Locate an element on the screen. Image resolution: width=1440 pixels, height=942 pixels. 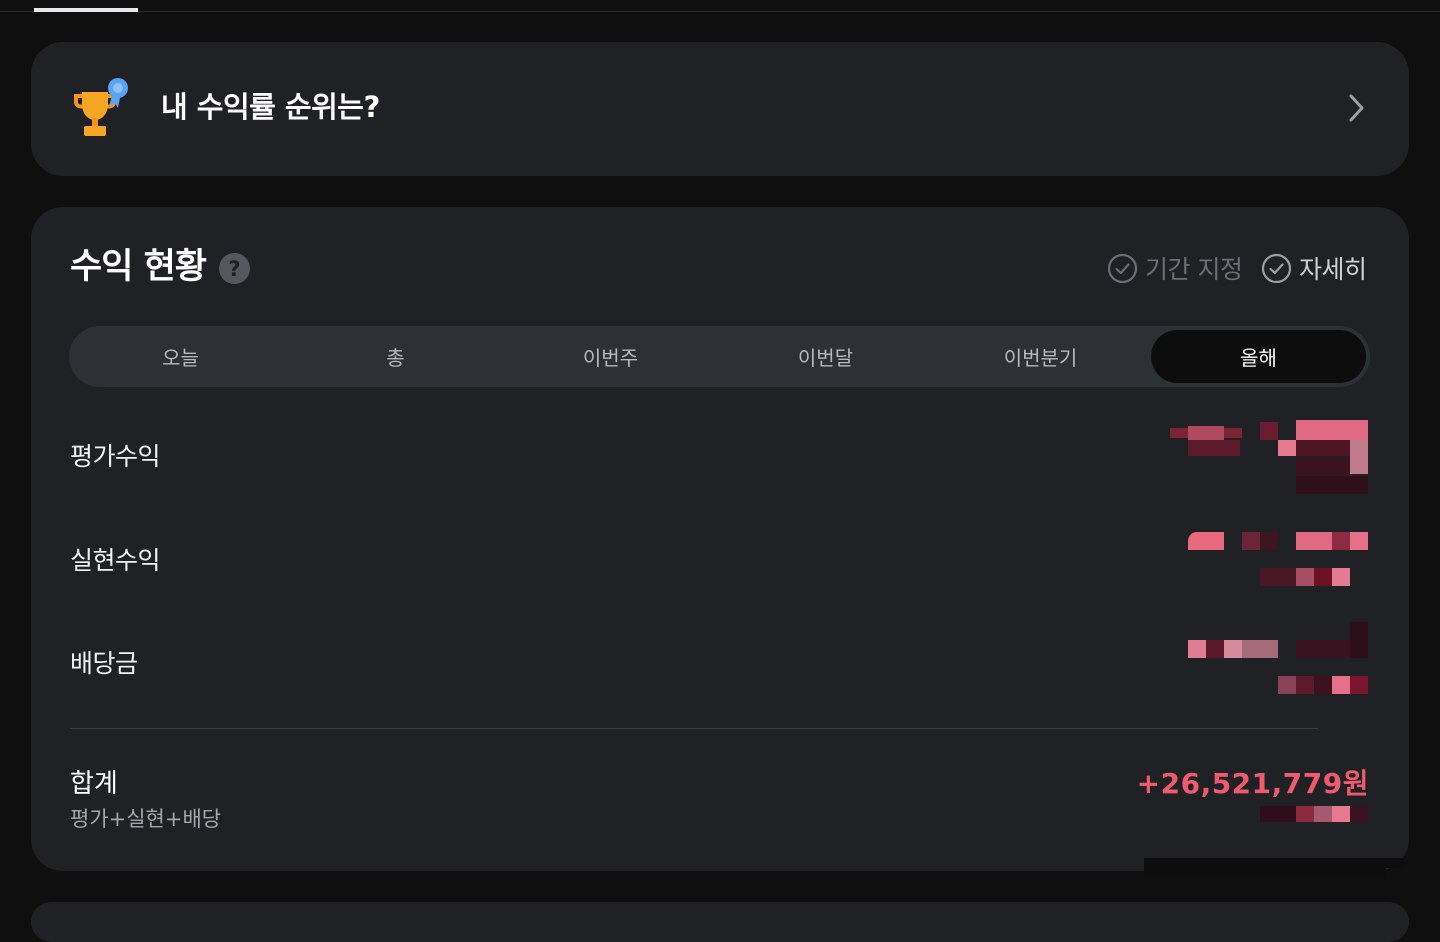
total-value: +26,521,779원 is located at coordinates (1252, 783).